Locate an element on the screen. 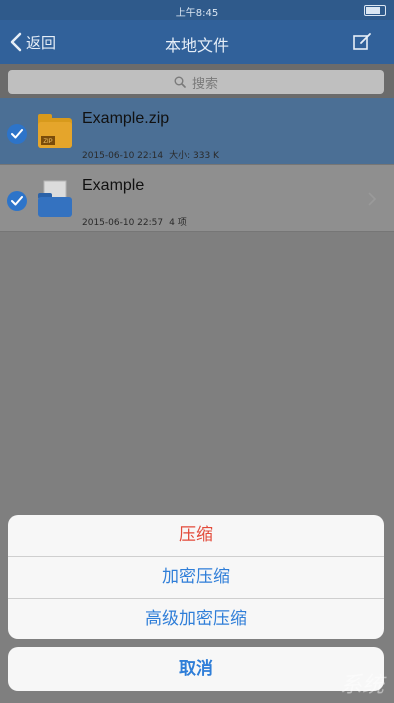 This screenshot has height=703, width=394. file-name: Example is located at coordinates (113, 185).